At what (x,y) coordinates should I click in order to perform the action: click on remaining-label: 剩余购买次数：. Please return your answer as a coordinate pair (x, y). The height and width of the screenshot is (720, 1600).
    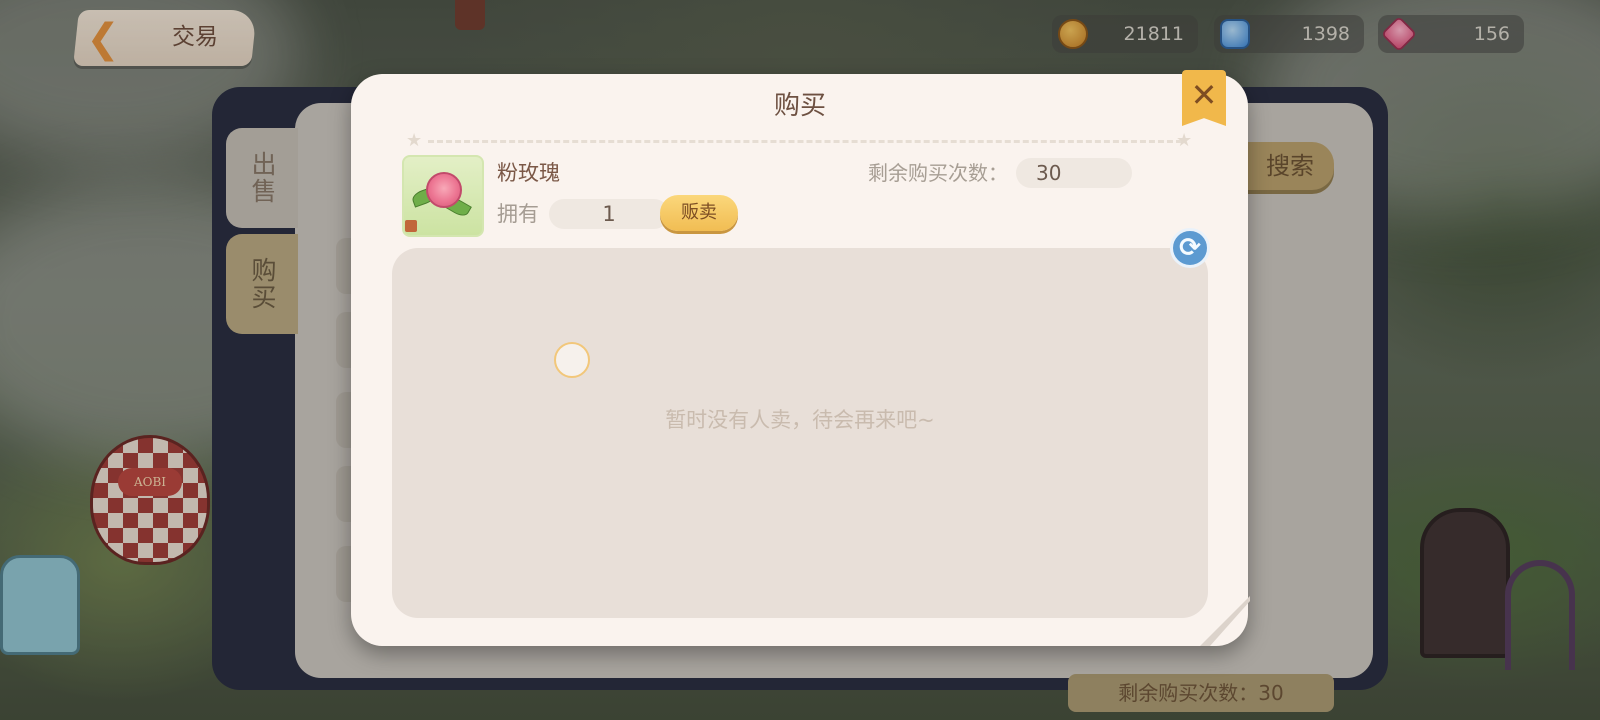
    Looking at the image, I should click on (938, 173).